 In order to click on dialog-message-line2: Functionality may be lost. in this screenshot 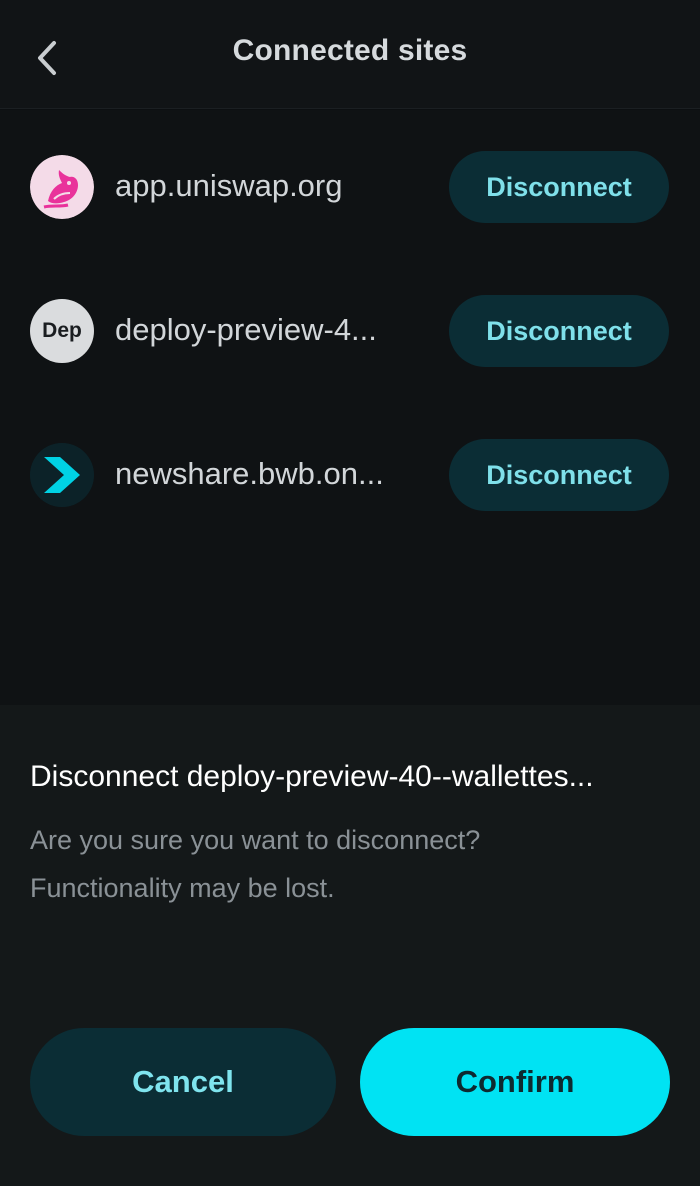, I will do `click(182, 888)`.